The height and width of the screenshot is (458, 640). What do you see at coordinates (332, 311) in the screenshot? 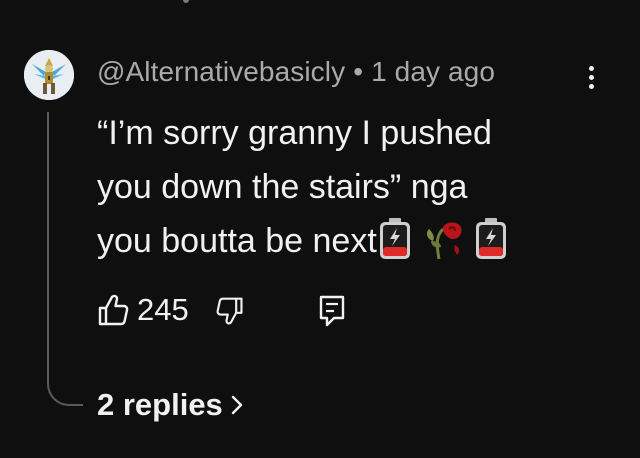
I see `reply-icon` at bounding box center [332, 311].